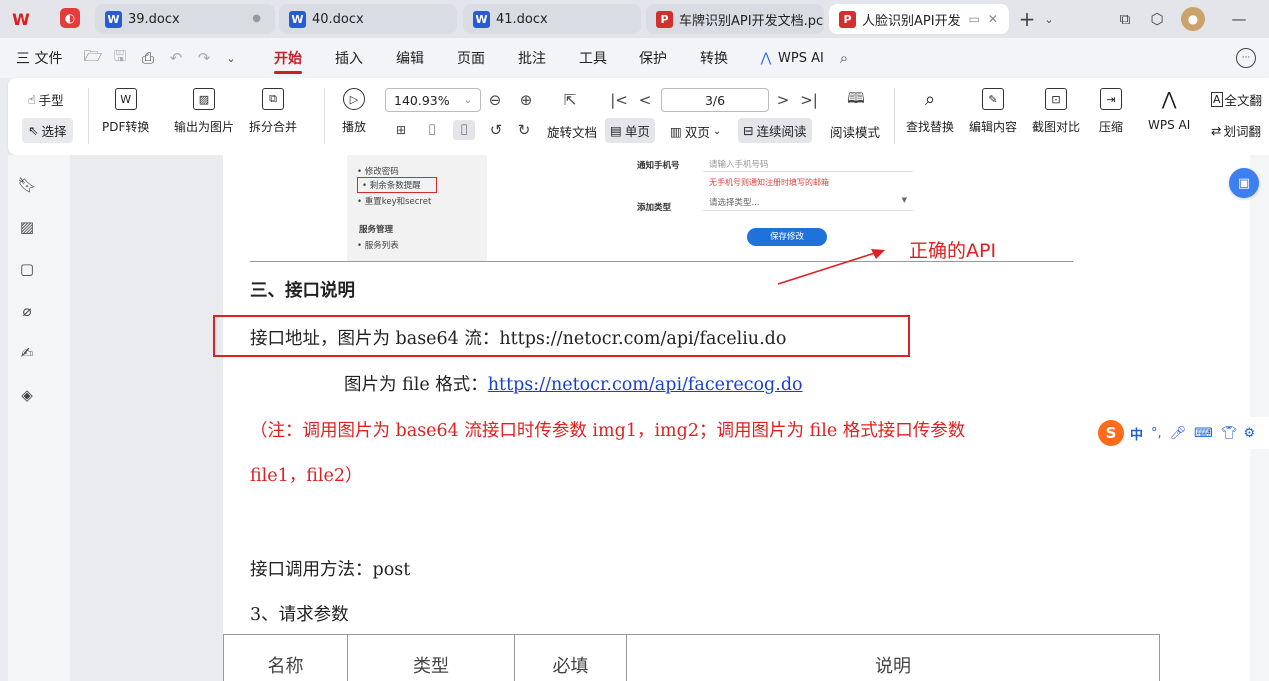 This screenshot has width=1269, height=681. What do you see at coordinates (593, 58) in the screenshot?
I see `menu-tools: 工具` at bounding box center [593, 58].